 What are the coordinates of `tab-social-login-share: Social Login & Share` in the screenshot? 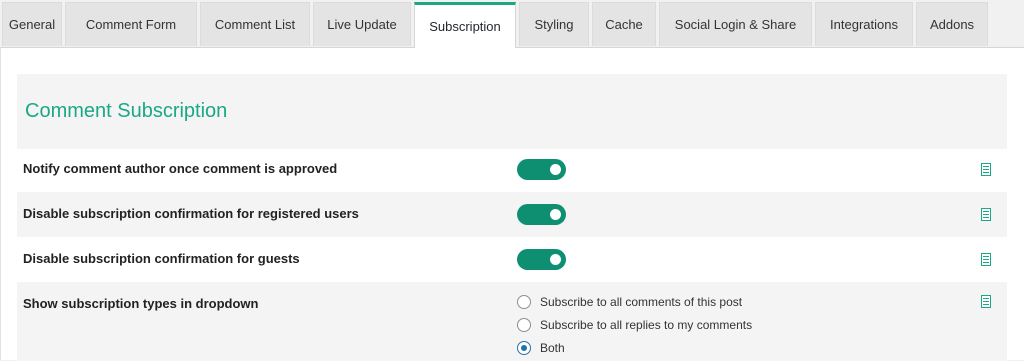 It's located at (735, 24).